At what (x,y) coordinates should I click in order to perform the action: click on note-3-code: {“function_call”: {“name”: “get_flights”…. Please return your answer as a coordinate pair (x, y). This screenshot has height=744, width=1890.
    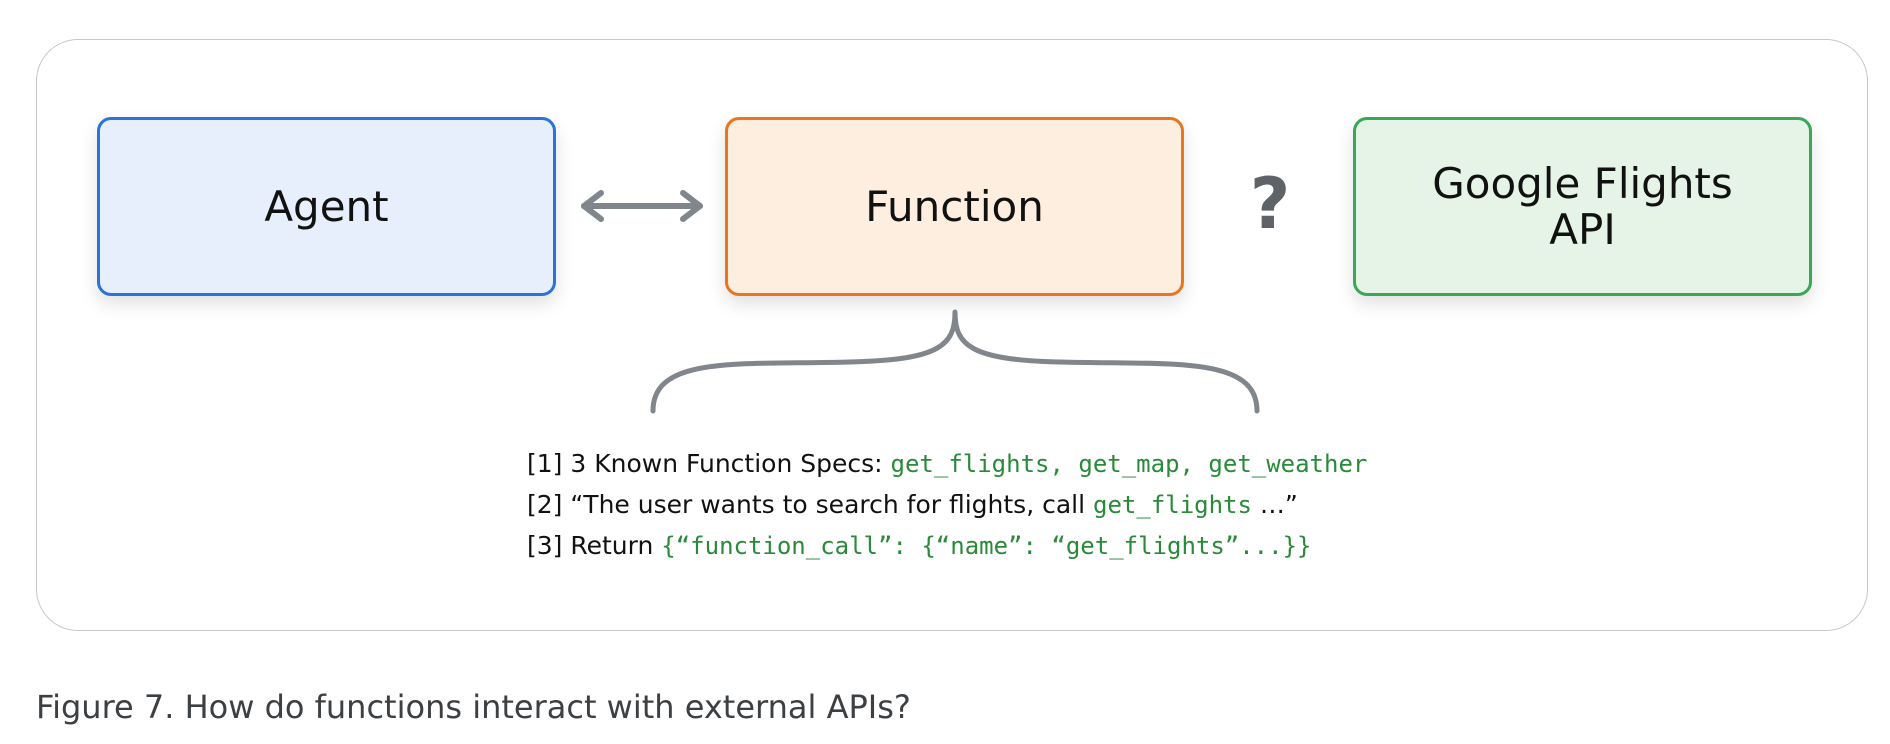
    Looking at the image, I should click on (986, 546).